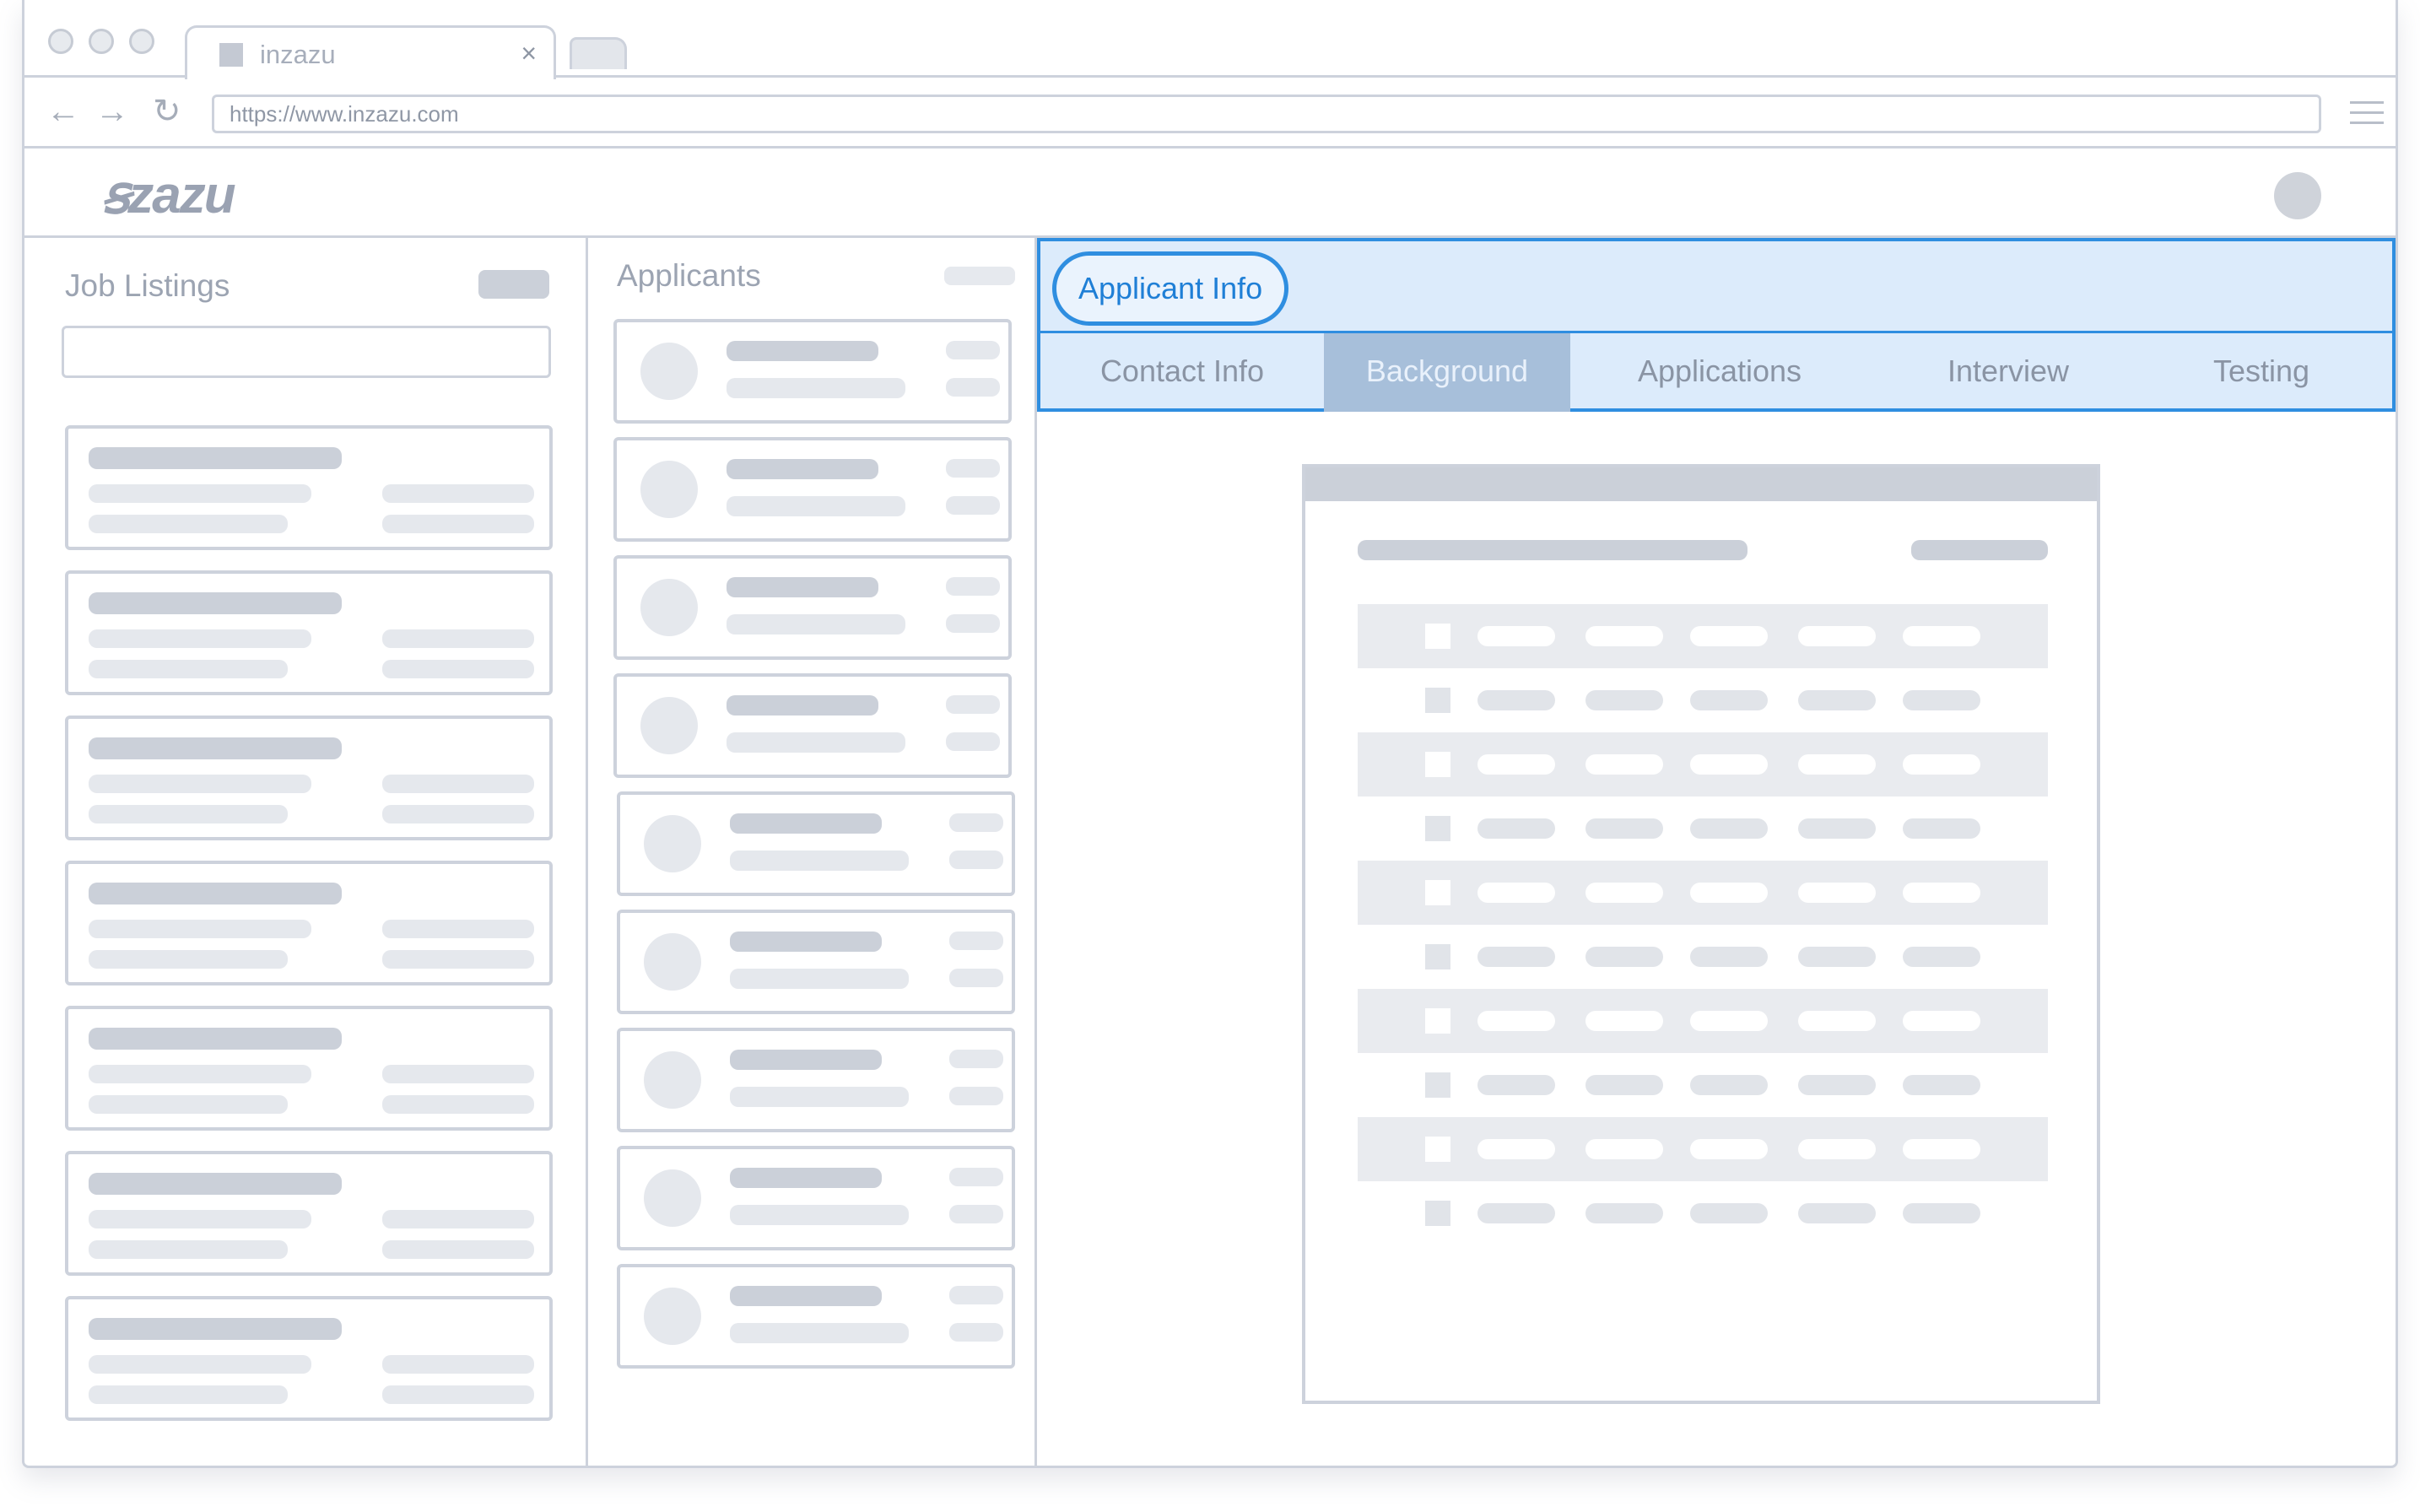 The image size is (2420, 1512). What do you see at coordinates (1266, 113) in the screenshot?
I see `address-bar: https://www.inzazu.com` at bounding box center [1266, 113].